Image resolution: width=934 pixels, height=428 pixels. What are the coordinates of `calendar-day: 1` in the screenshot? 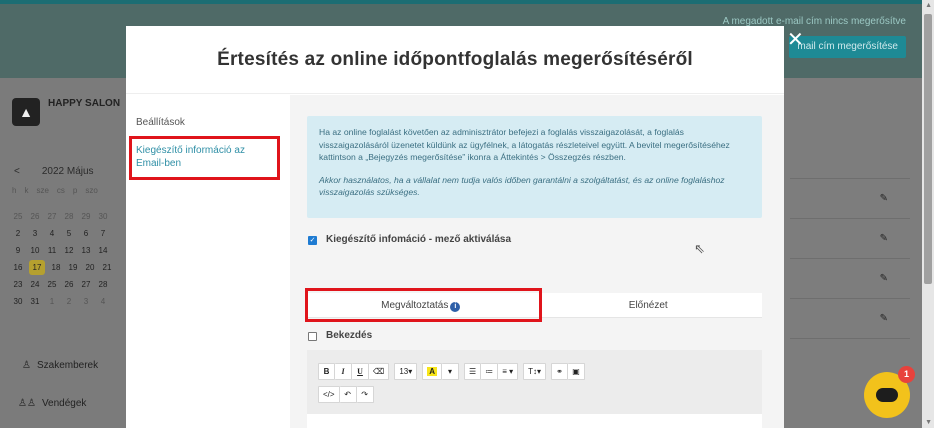 It's located at (52, 301).